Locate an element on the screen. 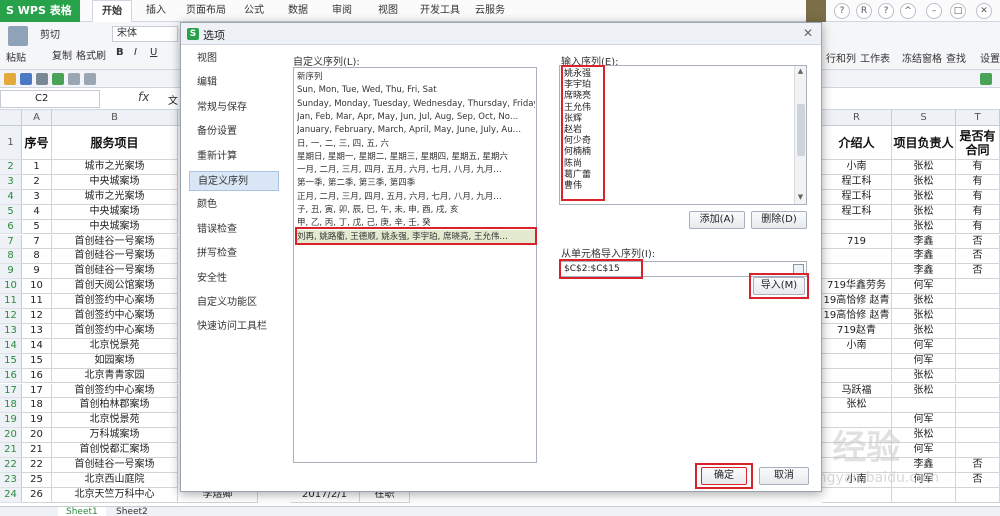  row-header: 4 is located at coordinates (11, 197).